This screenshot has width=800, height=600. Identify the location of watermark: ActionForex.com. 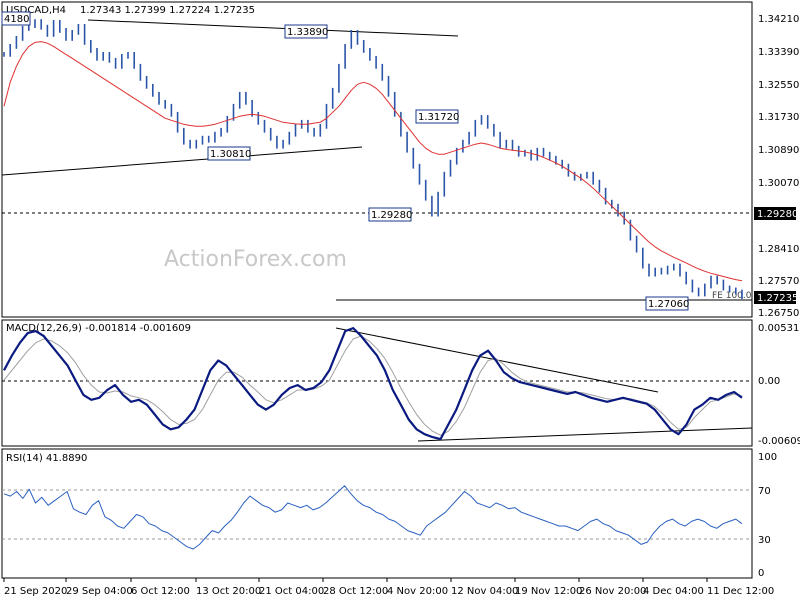
(255, 259).